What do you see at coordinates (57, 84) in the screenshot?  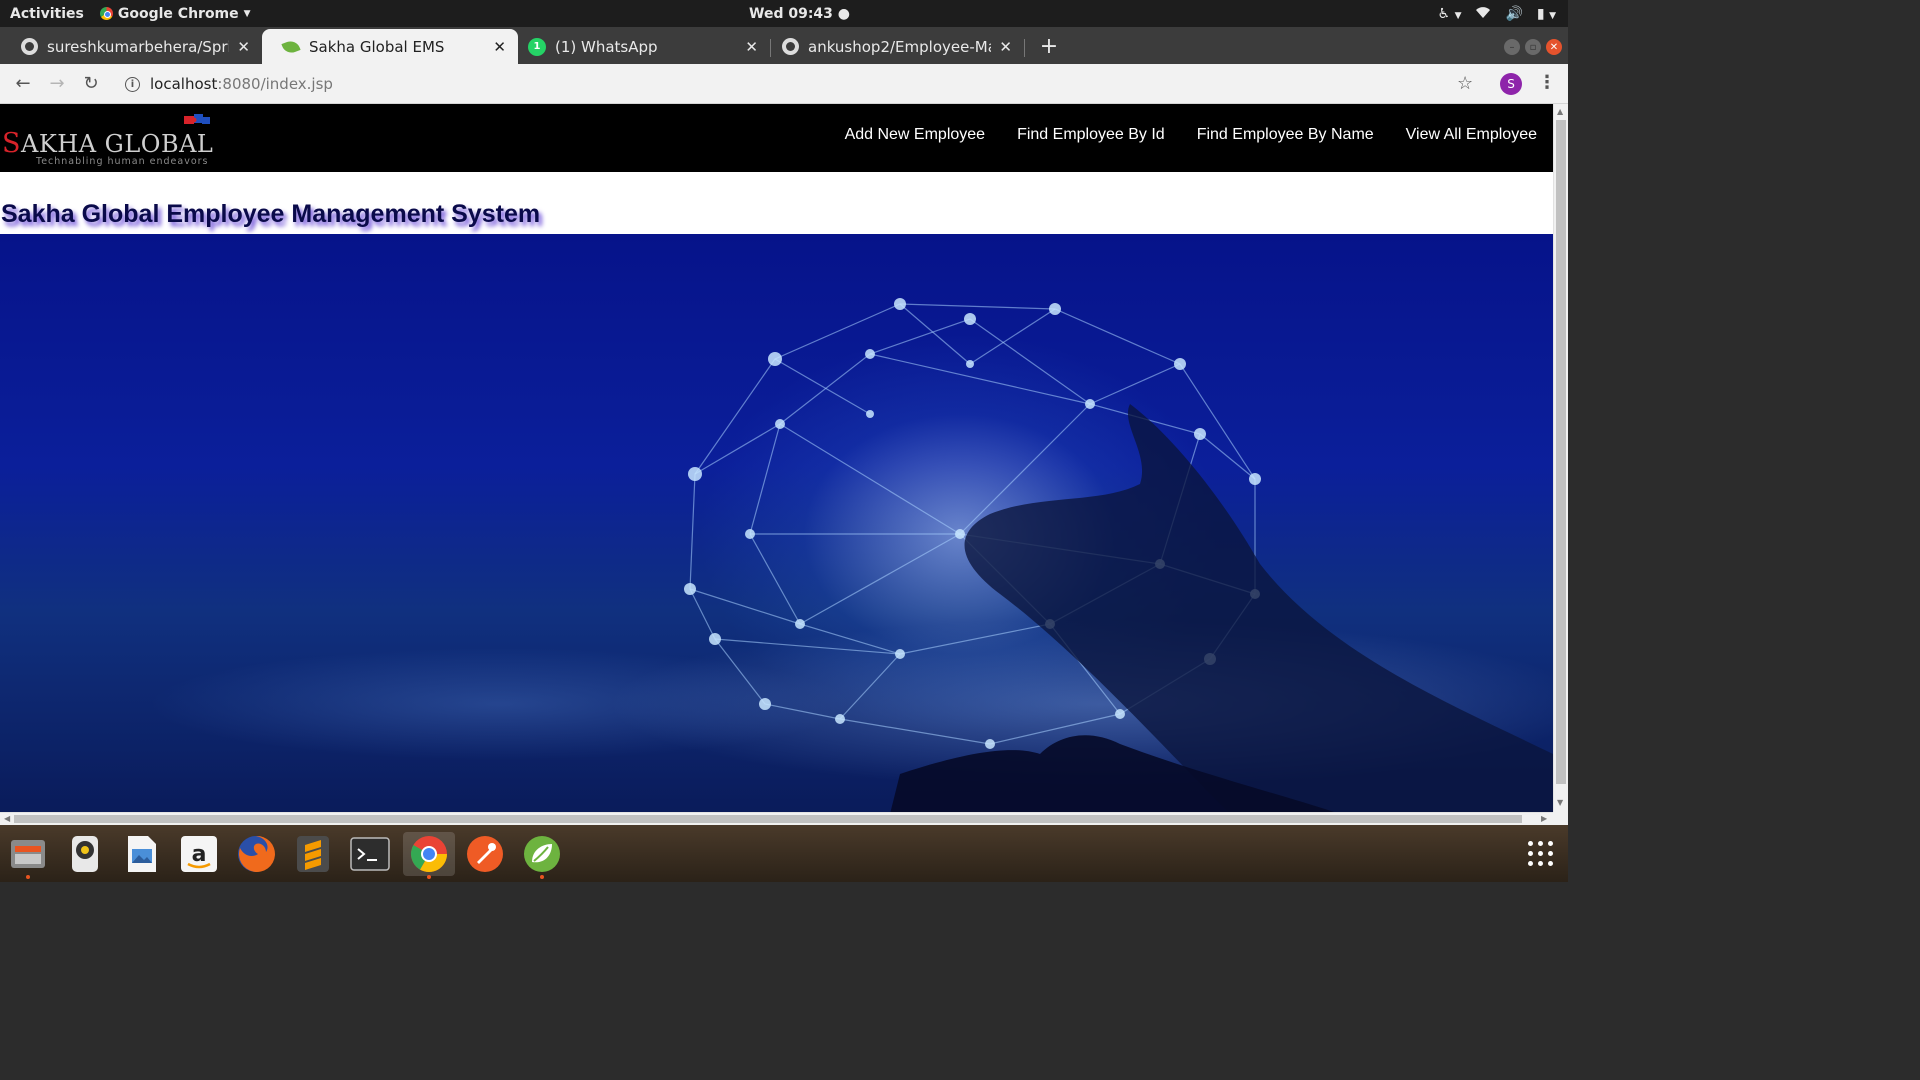 I see `forward-button: →` at bounding box center [57, 84].